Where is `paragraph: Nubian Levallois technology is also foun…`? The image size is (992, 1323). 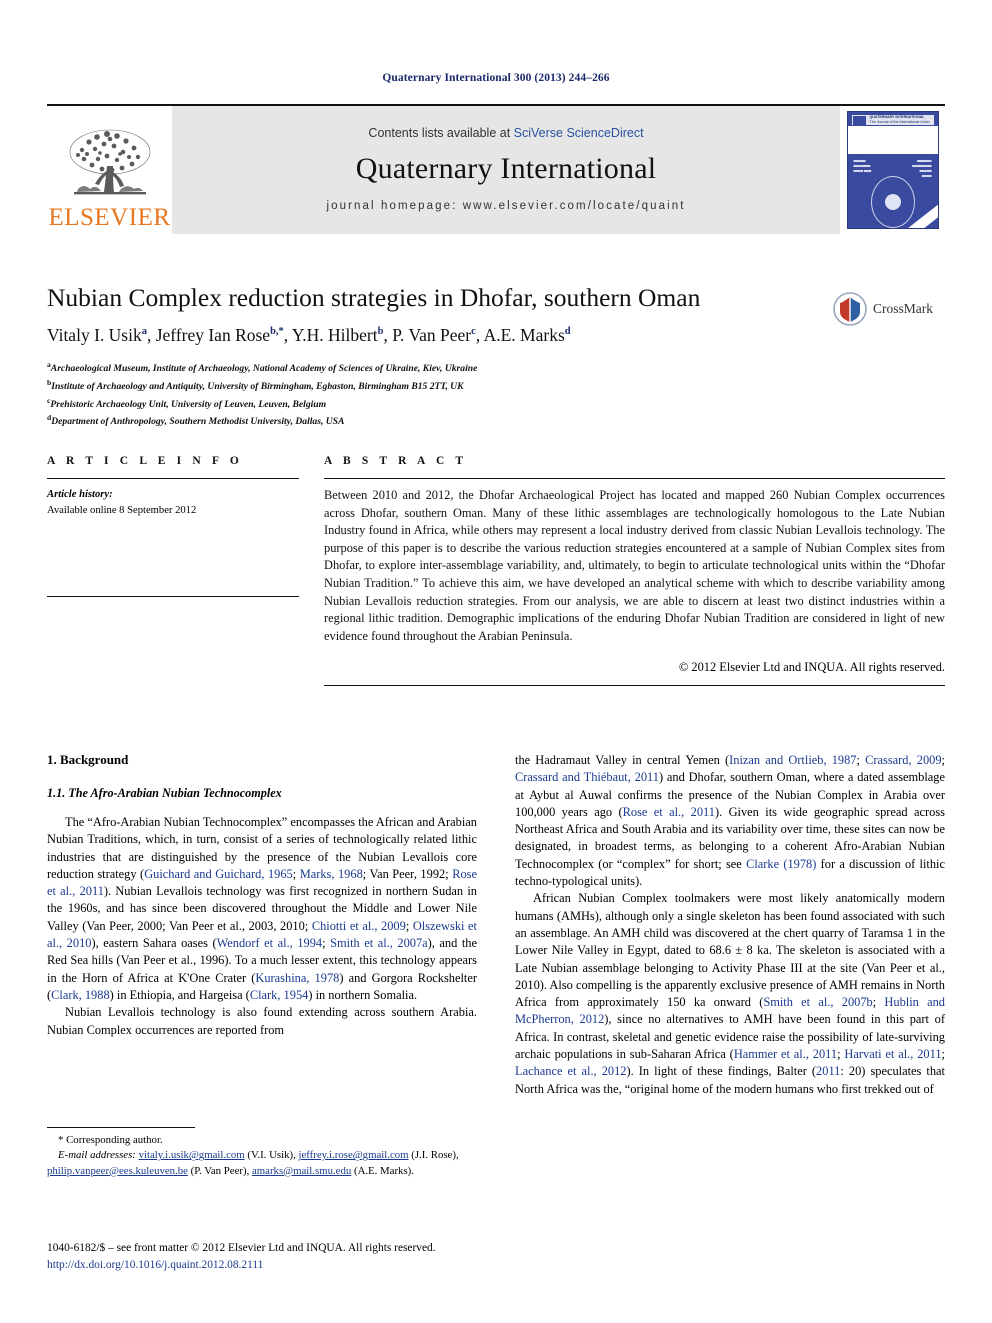 paragraph: Nubian Levallois technology is also foun… is located at coordinates (262, 1021).